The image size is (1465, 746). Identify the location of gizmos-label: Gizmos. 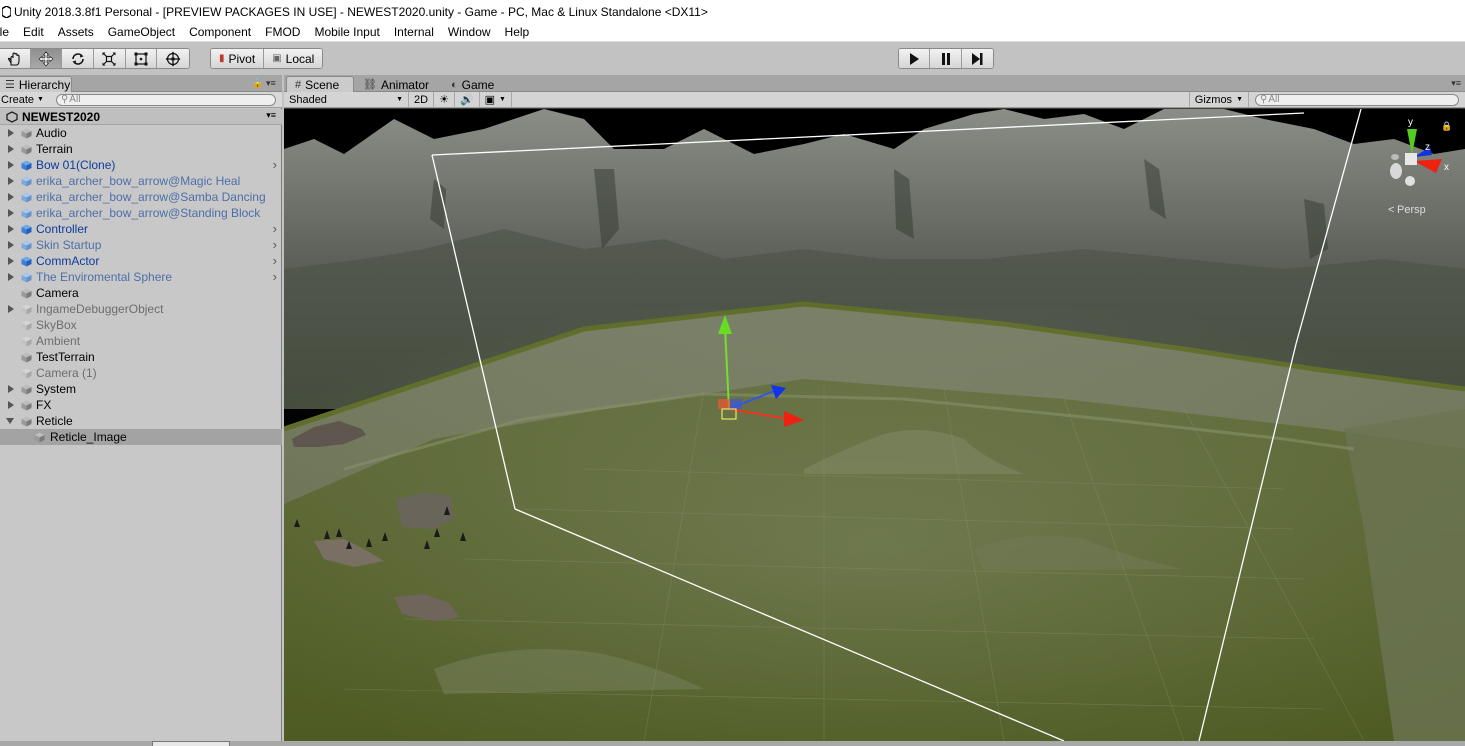
(1213, 99).